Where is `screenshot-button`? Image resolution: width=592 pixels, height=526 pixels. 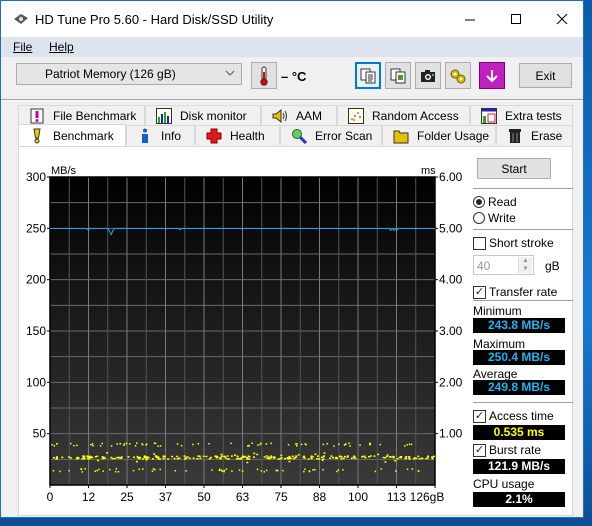 screenshot-button is located at coordinates (428, 75).